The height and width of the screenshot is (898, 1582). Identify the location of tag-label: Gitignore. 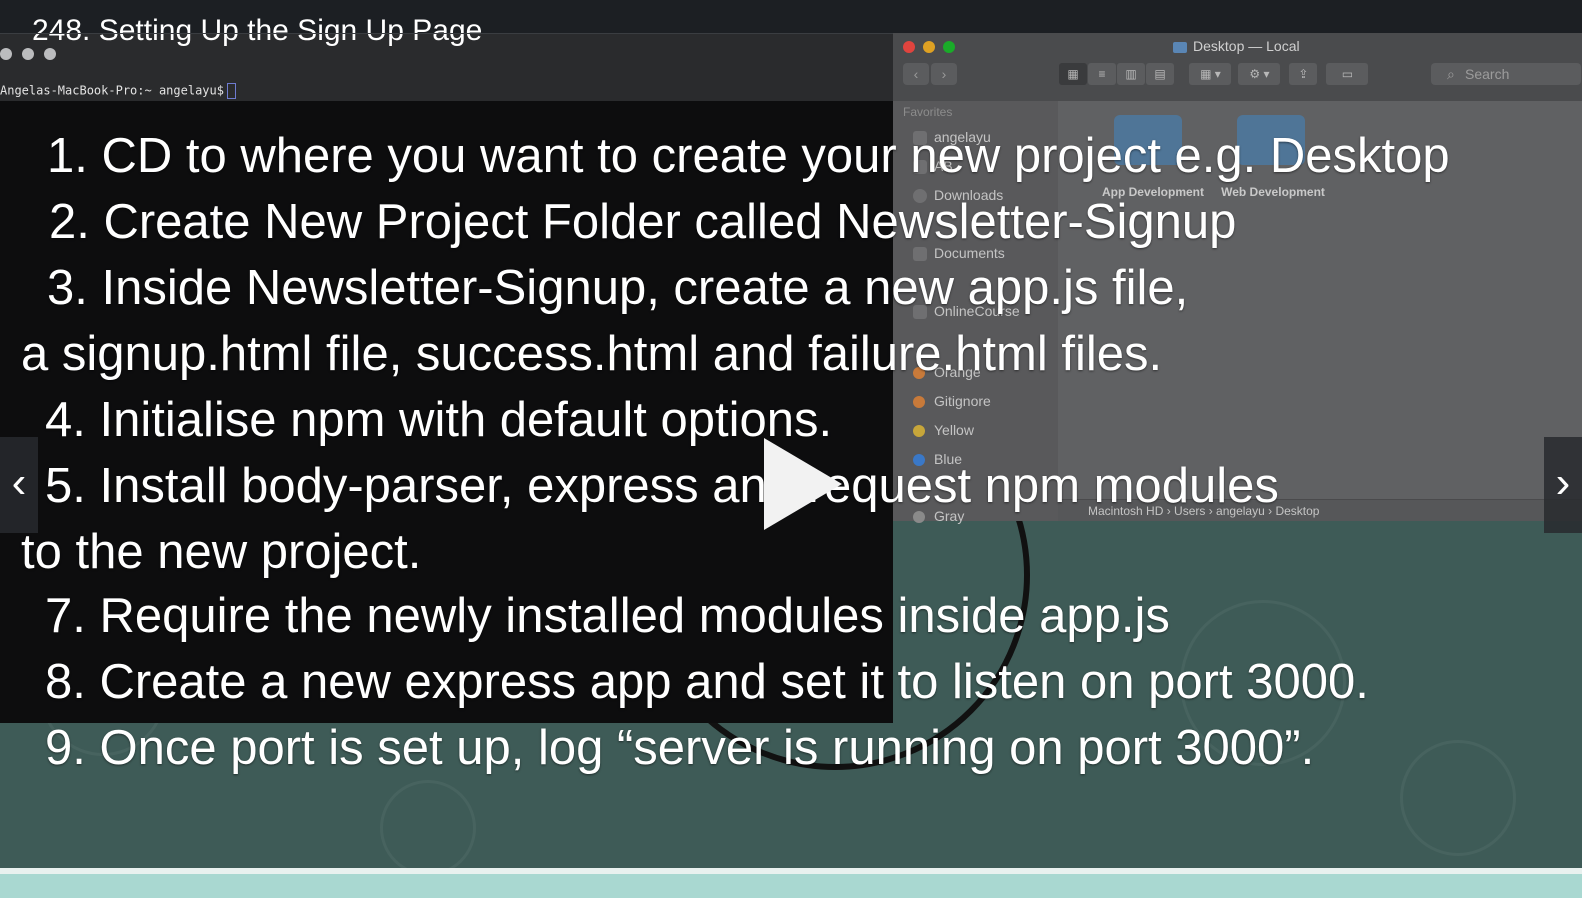
(962, 401).